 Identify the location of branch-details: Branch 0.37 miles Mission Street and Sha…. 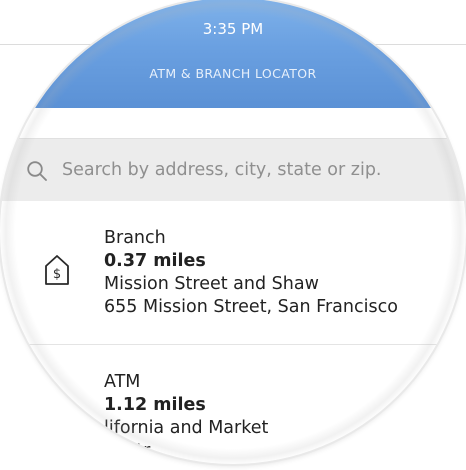
(251, 273).